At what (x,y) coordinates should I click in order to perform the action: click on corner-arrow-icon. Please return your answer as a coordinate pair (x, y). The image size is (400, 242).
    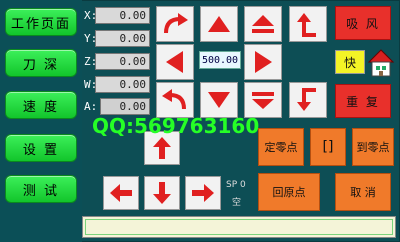
    Looking at the image, I should click on (306, 25).